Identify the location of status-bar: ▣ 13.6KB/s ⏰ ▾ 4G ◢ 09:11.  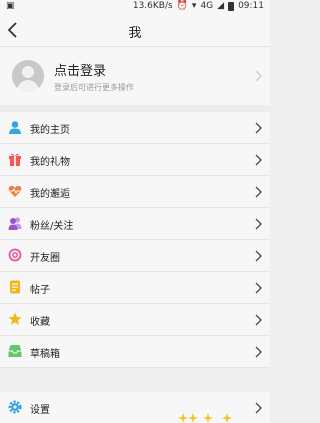
(135, 7).